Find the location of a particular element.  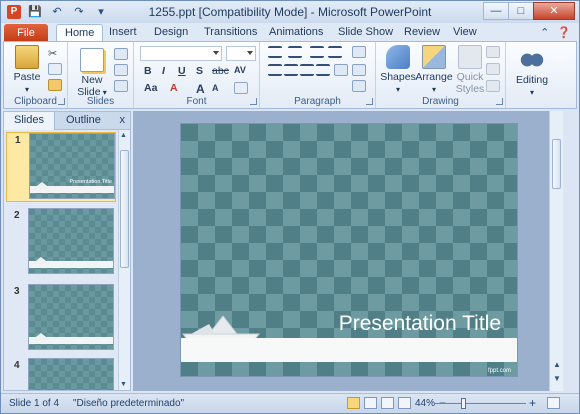

quick-styles-button: Quick Styles is located at coordinates (470, 70).